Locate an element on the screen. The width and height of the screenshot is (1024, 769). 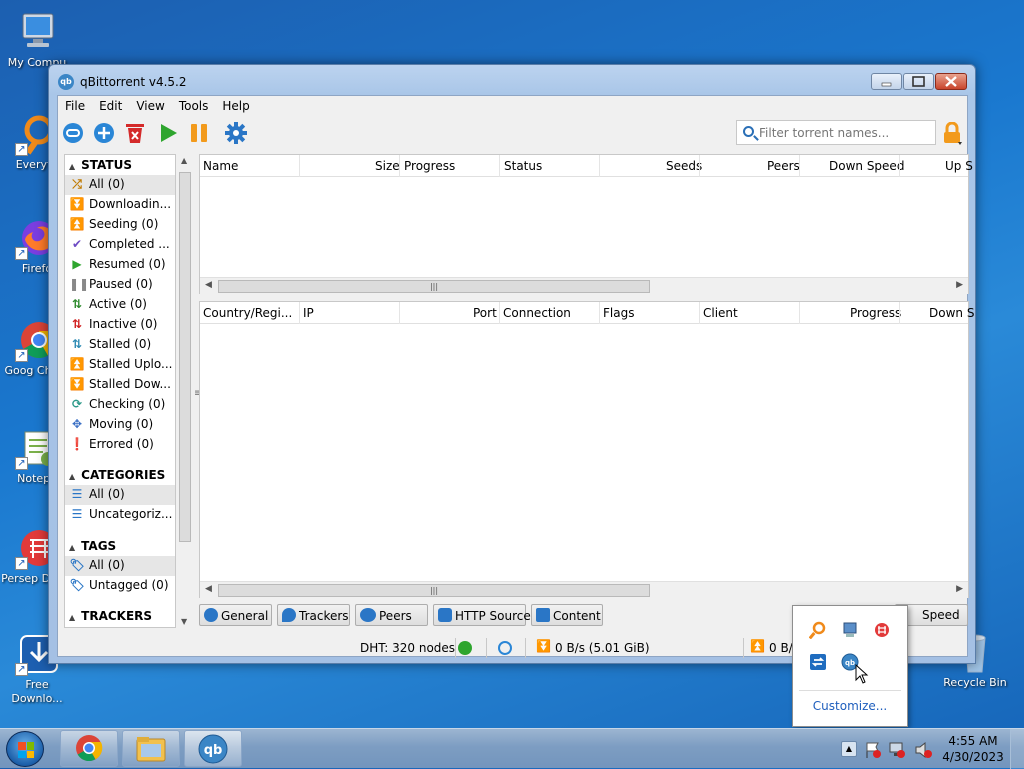
start-button is located at coordinates (25, 749).